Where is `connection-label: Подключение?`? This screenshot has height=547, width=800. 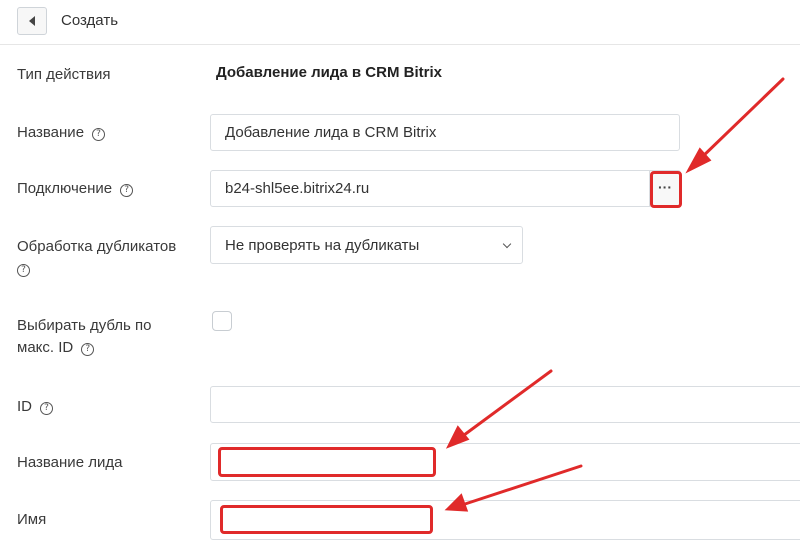 connection-label: Подключение? is located at coordinates (75, 189).